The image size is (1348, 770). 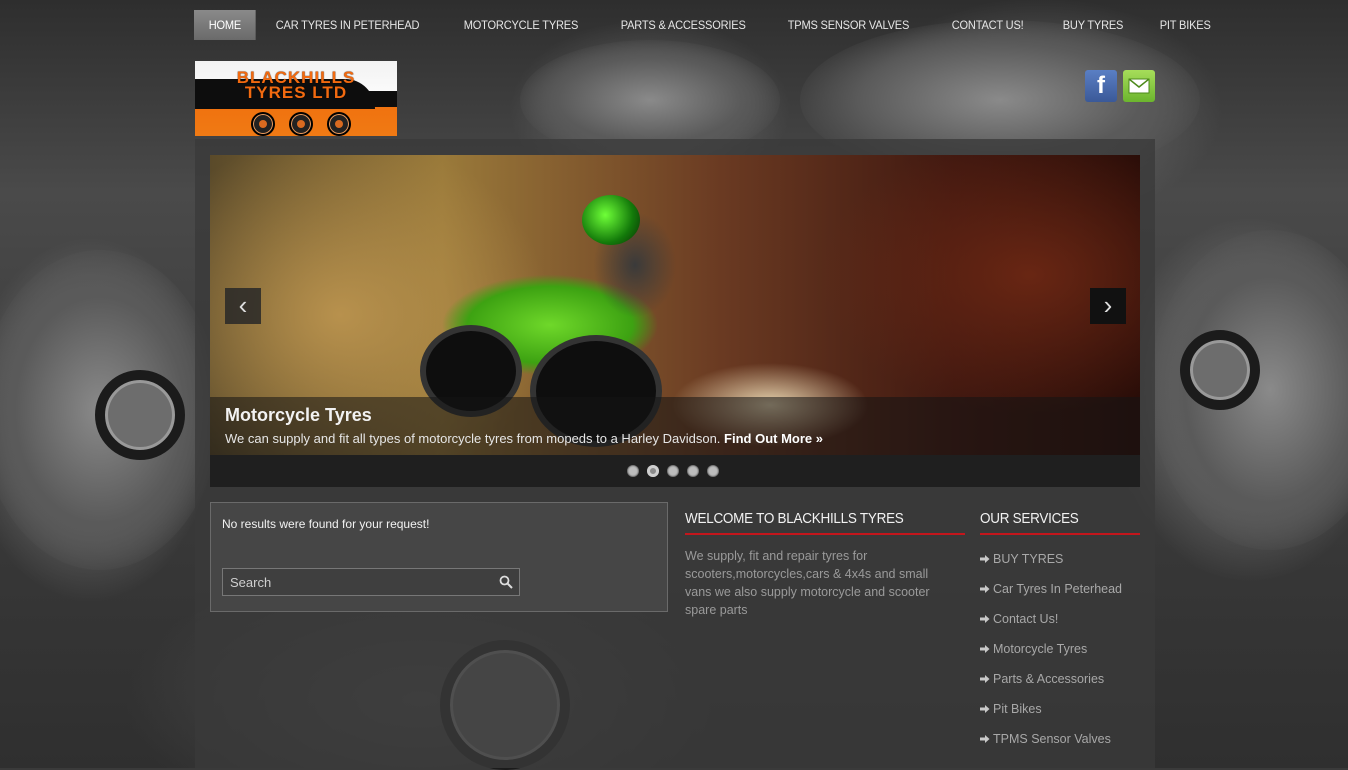 I want to click on mail-icon, so click(x=1139, y=86).